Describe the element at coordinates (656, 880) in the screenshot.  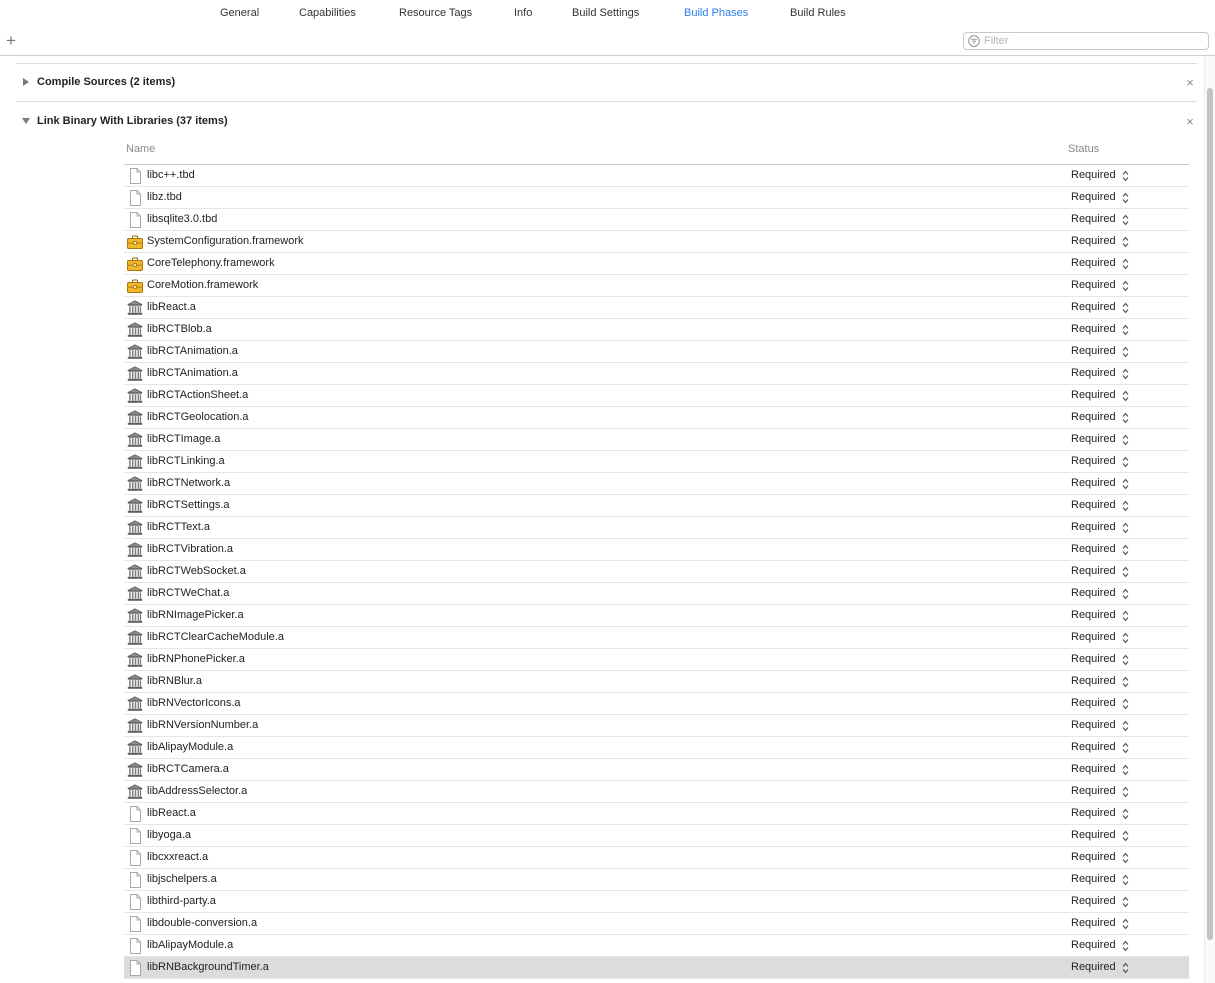
I see `table-row: libjschelpers.a Required` at that location.